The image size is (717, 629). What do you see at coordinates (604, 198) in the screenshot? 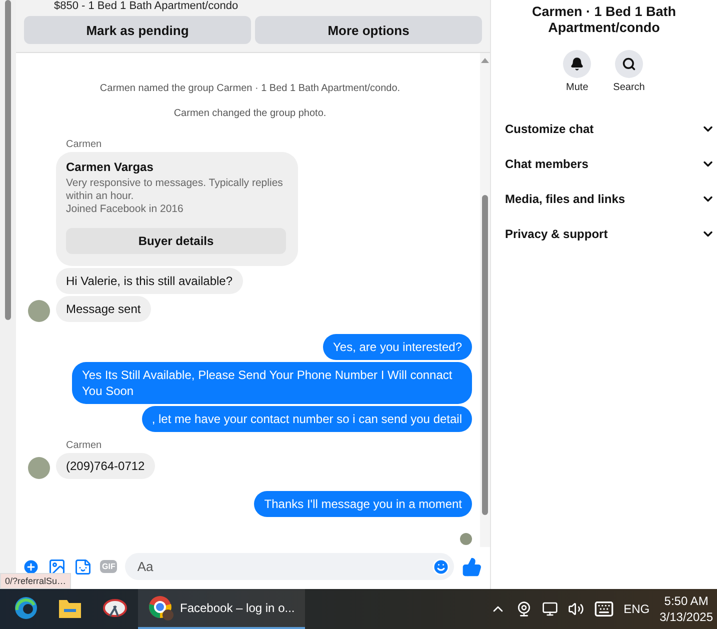
I see `section-header: Media, files and links` at bounding box center [604, 198].